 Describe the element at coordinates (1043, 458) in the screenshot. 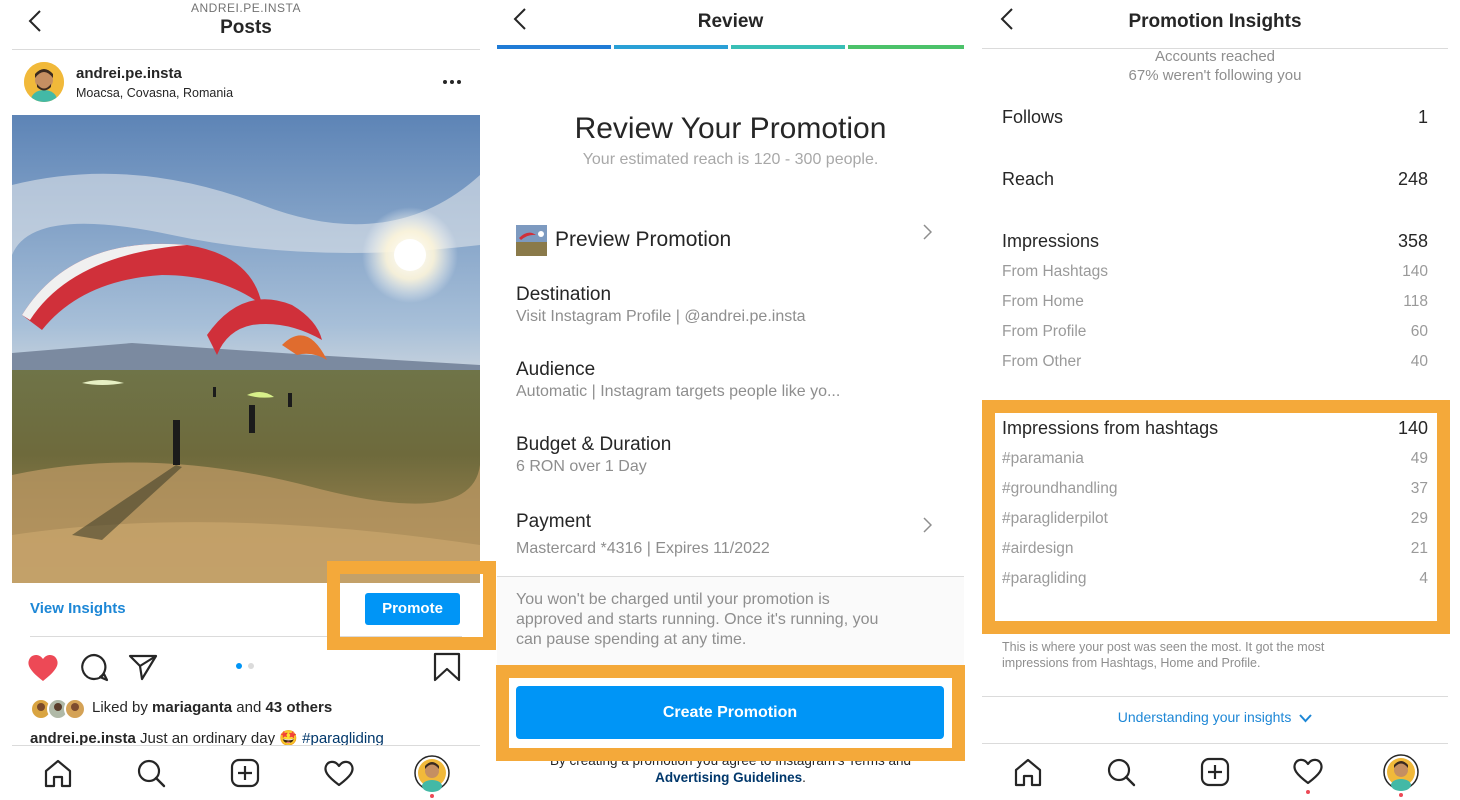

I see `hashtag-label: #paramania` at that location.